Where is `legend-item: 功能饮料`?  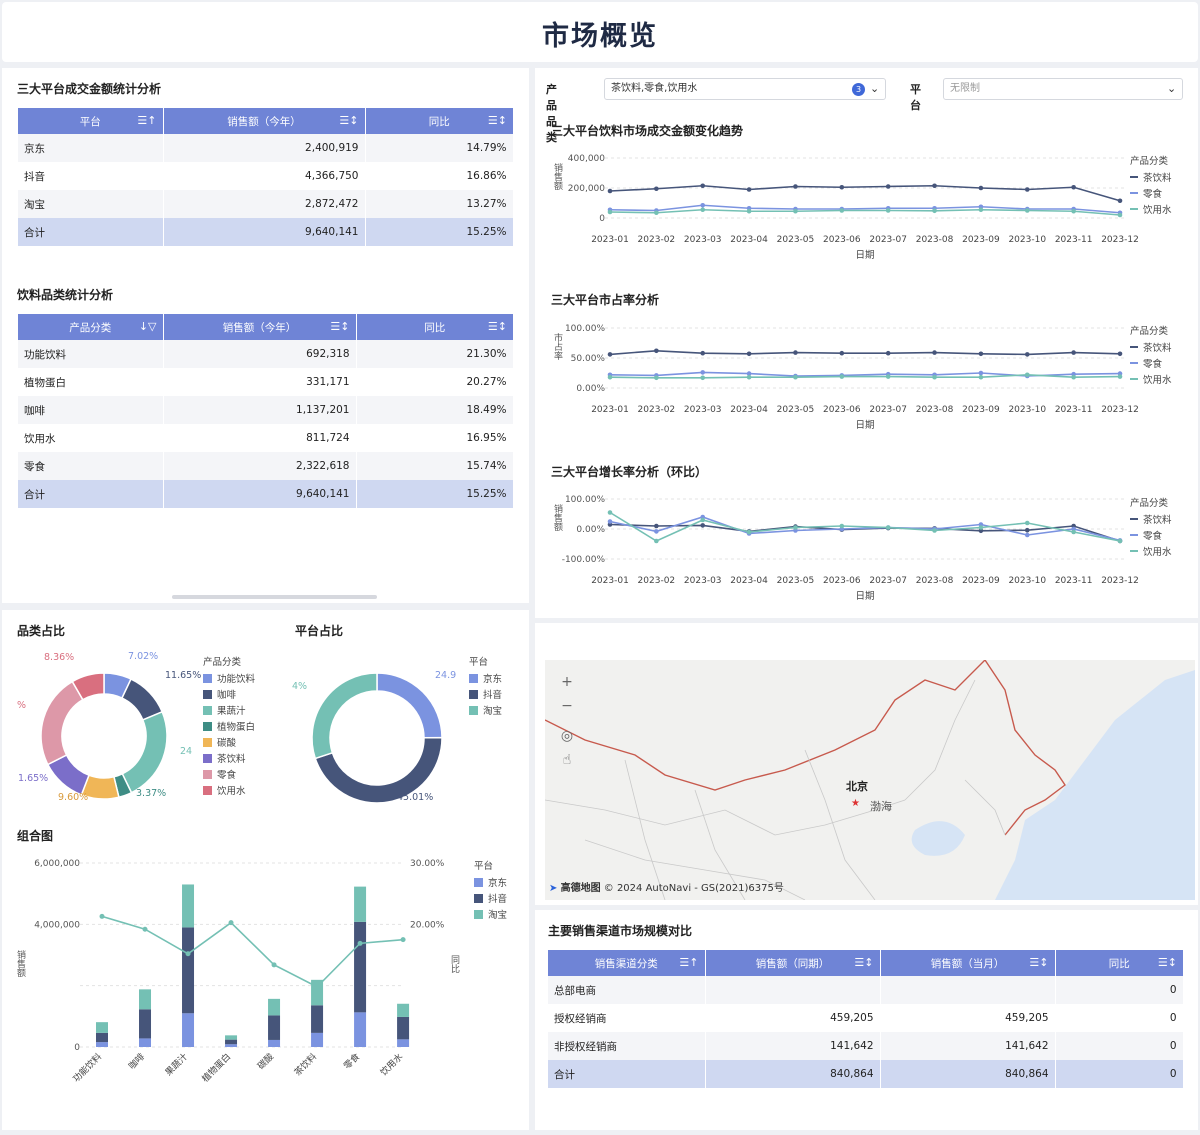
legend-item: 功能饮料 is located at coordinates (229, 678).